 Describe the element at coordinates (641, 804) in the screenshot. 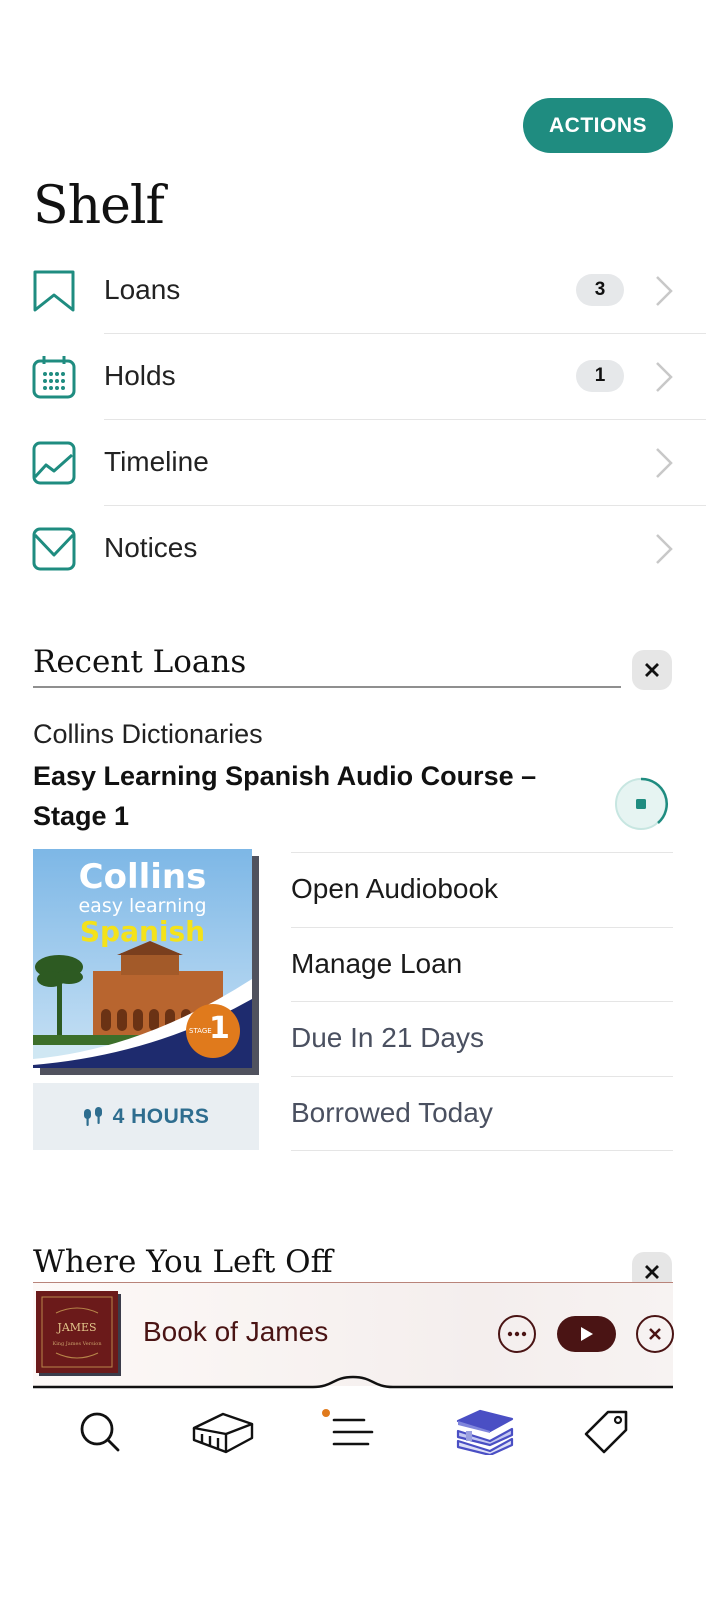

I see `download-progress-icon` at that location.